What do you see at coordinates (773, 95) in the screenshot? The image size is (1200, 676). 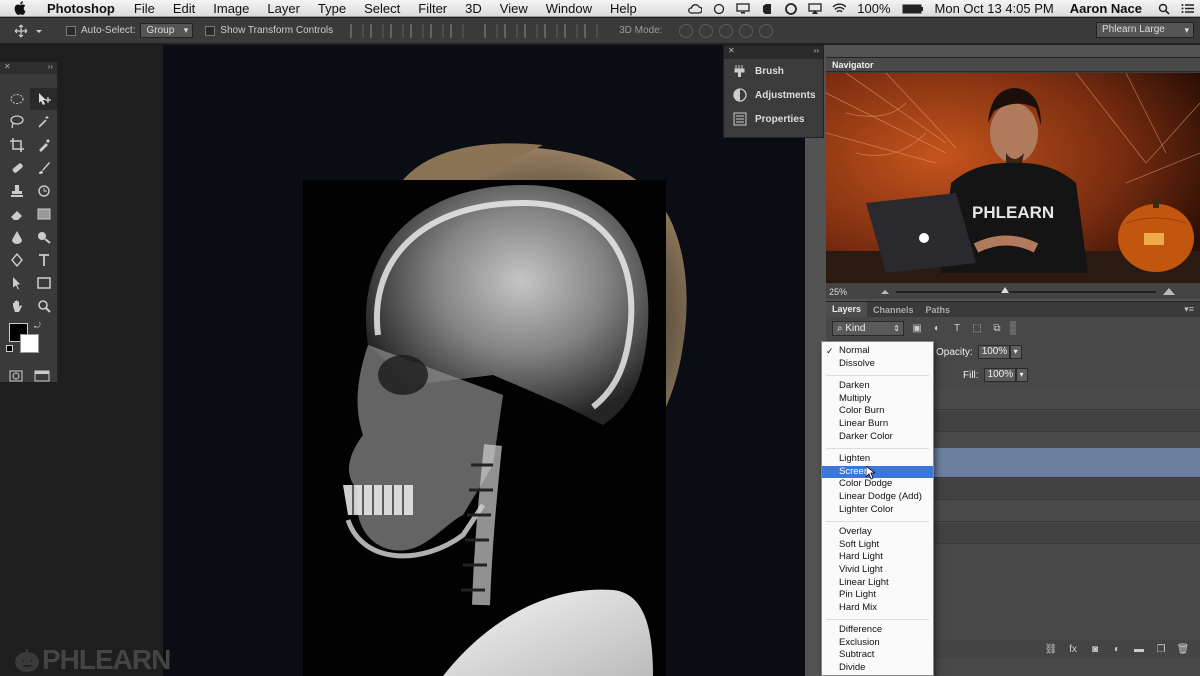 I see `adjustments-panel-button: Adjustments` at bounding box center [773, 95].